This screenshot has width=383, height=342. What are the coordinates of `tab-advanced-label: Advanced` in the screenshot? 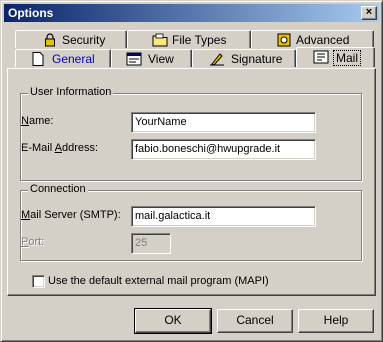 It's located at (323, 40).